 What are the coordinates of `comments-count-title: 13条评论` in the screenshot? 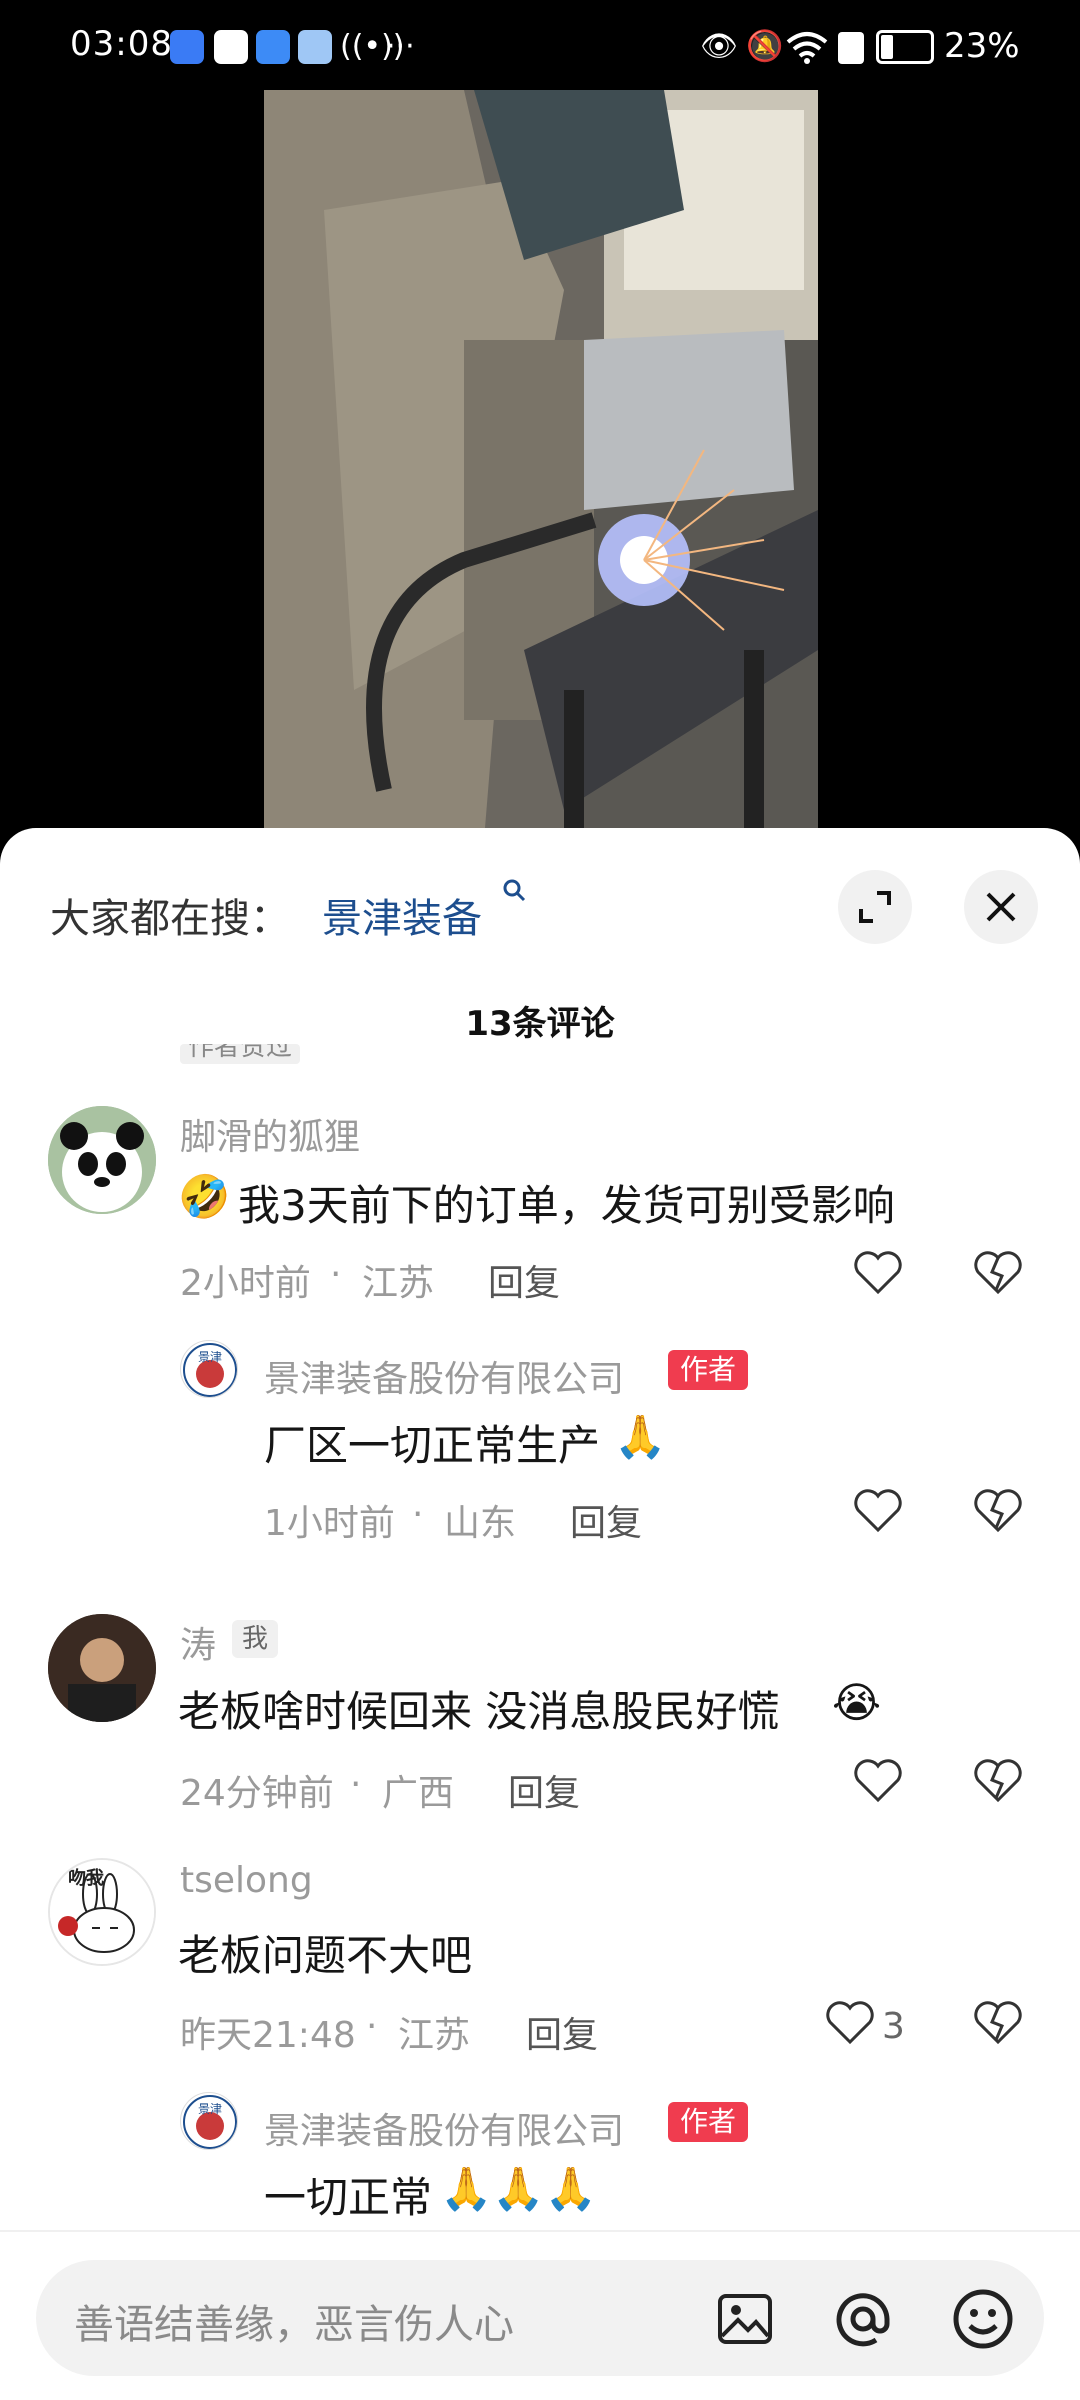 It's located at (540, 1024).